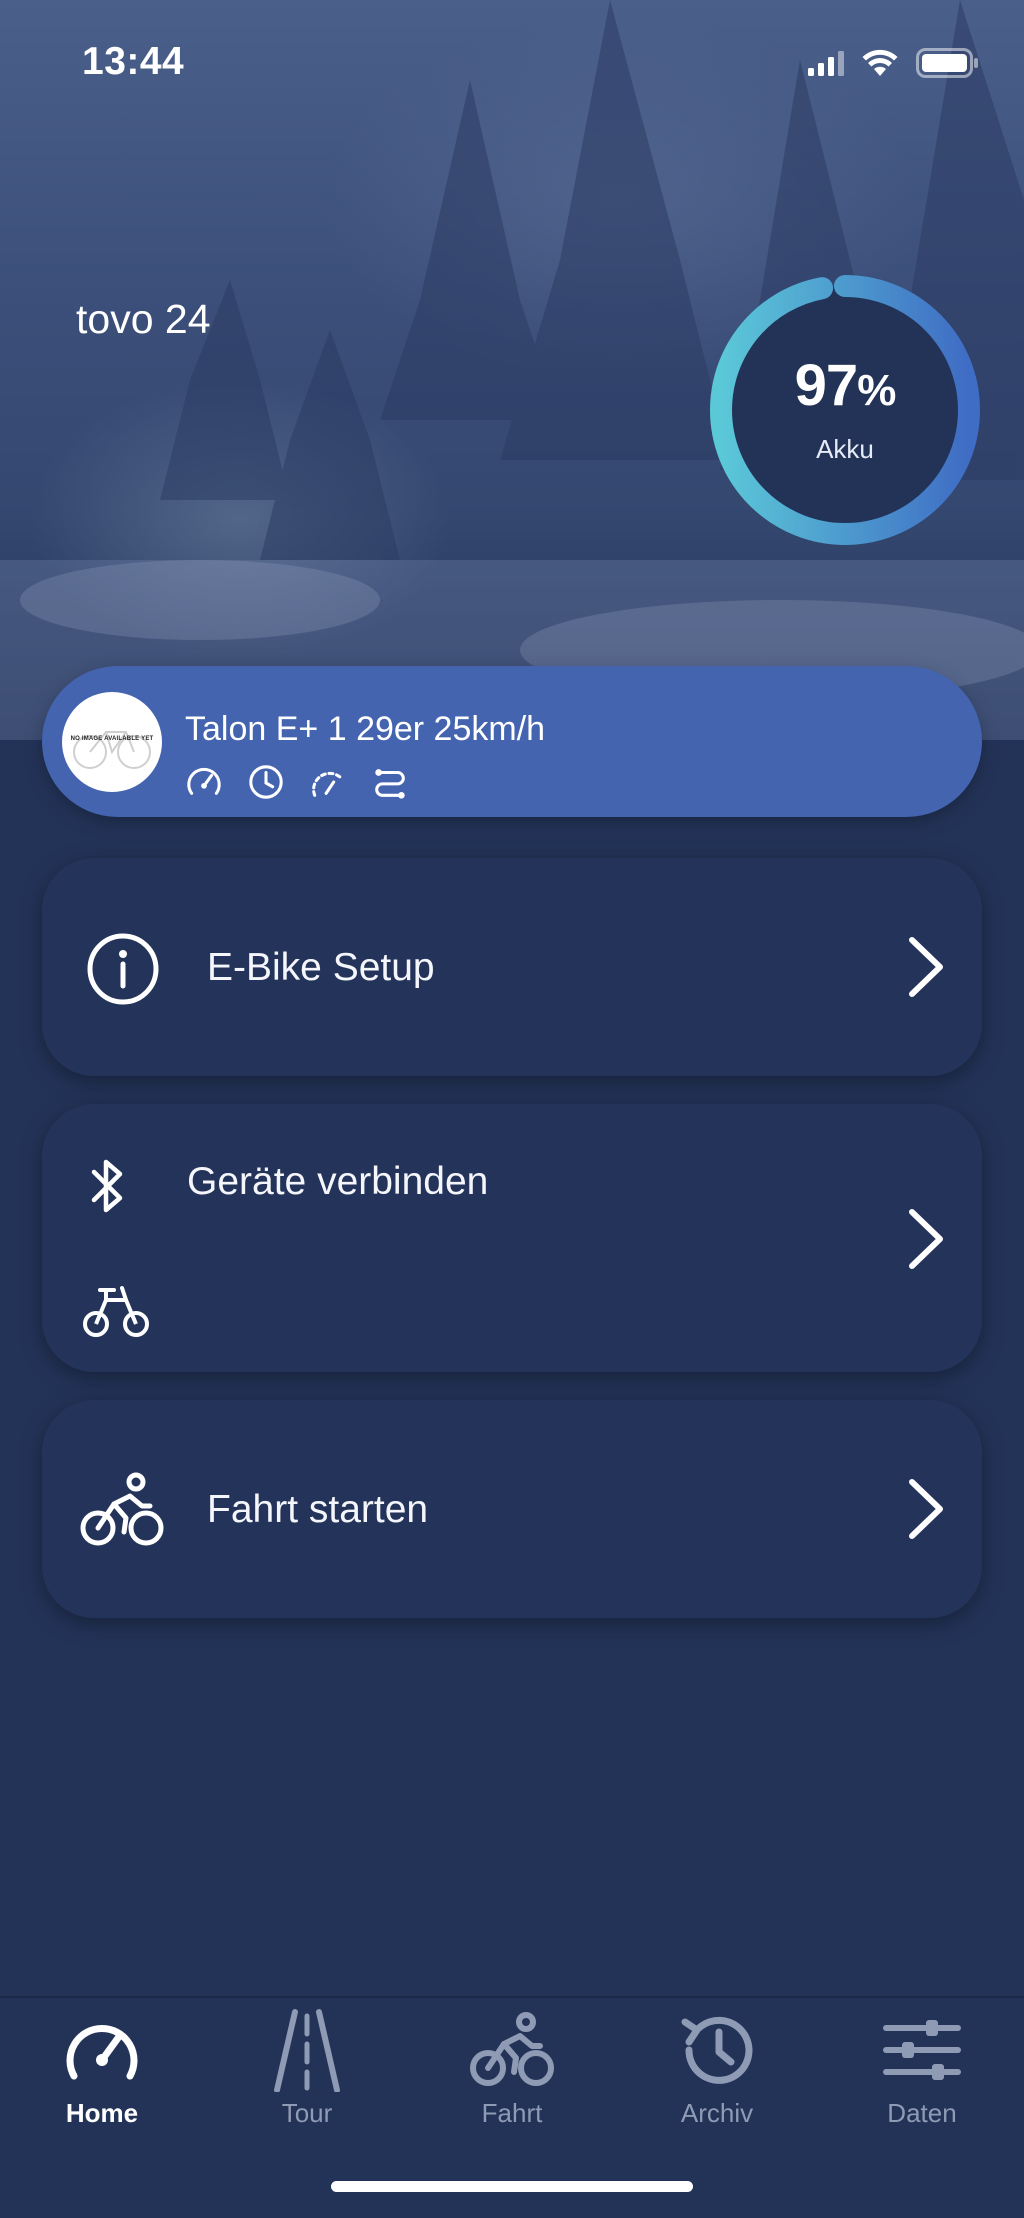 The image size is (1024, 2218). Describe the element at coordinates (102, 2113) in the screenshot. I see `tab-home-label: Home` at that location.